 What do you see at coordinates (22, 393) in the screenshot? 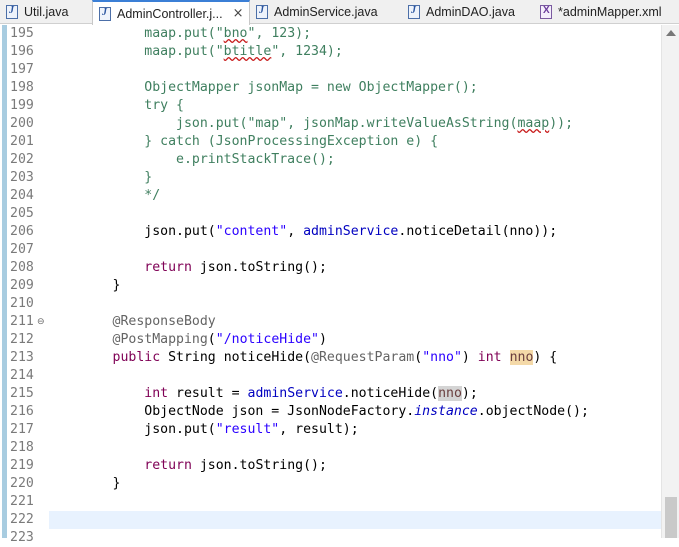
I see `line-number: 215` at bounding box center [22, 393].